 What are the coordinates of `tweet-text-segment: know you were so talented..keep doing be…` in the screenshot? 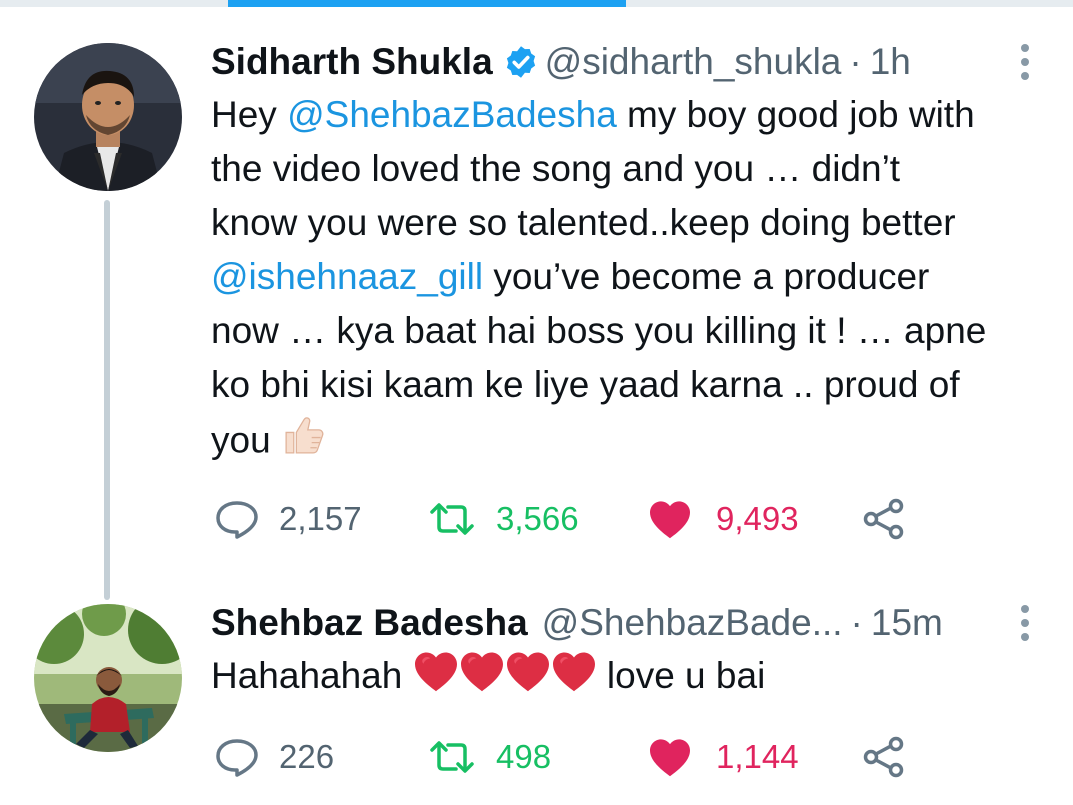 It's located at (583, 222).